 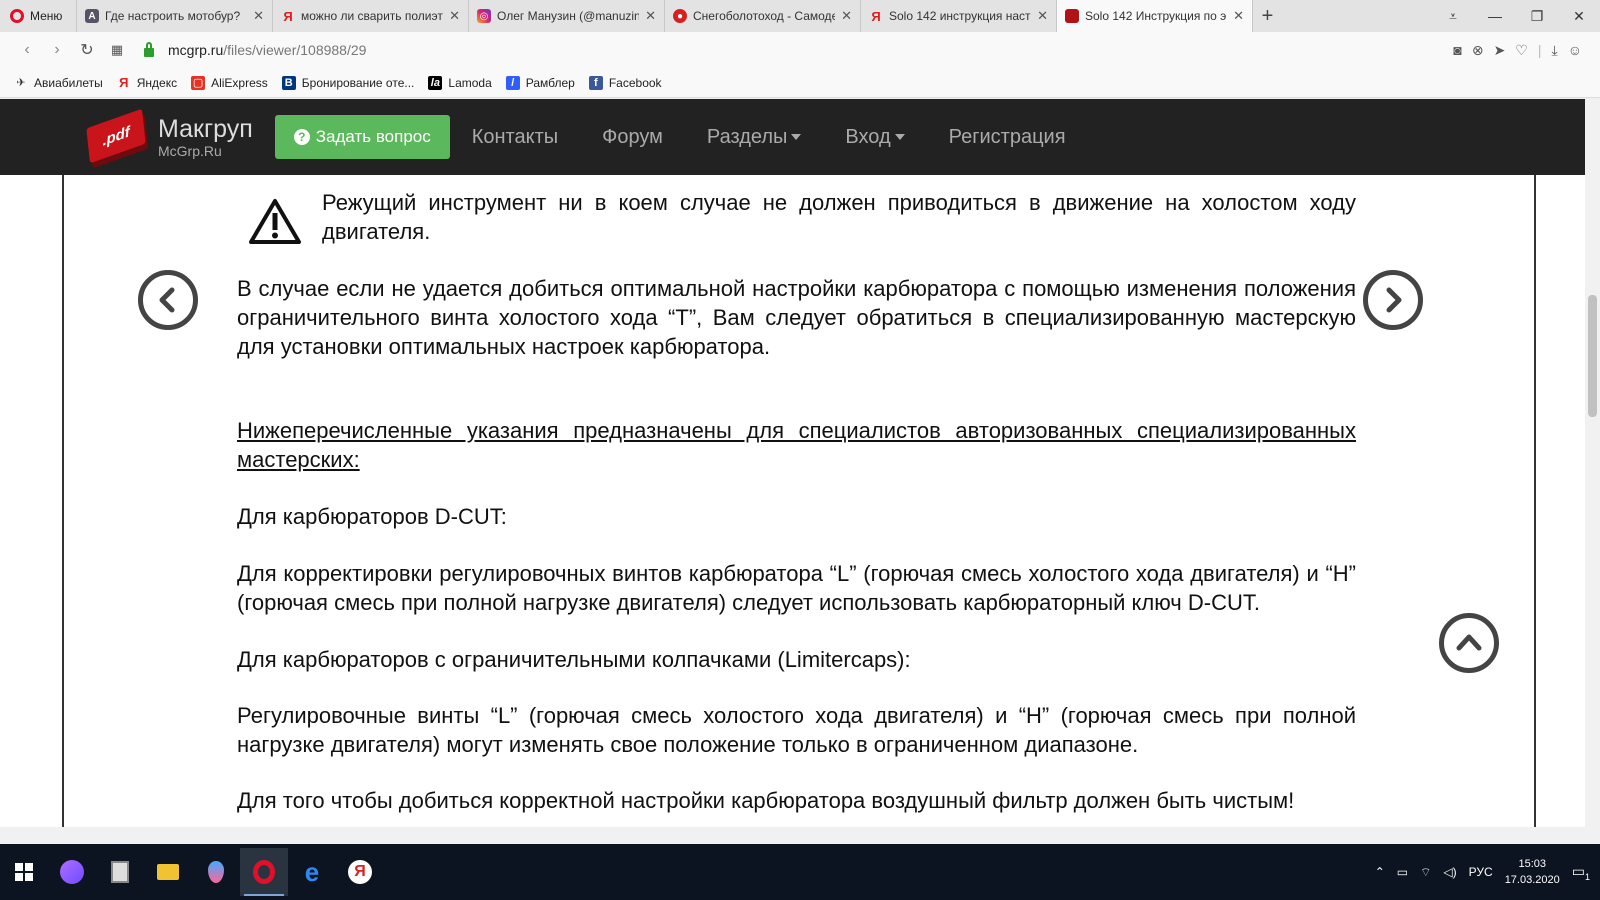 I want to click on windows-logo-icon, so click(x=24, y=872).